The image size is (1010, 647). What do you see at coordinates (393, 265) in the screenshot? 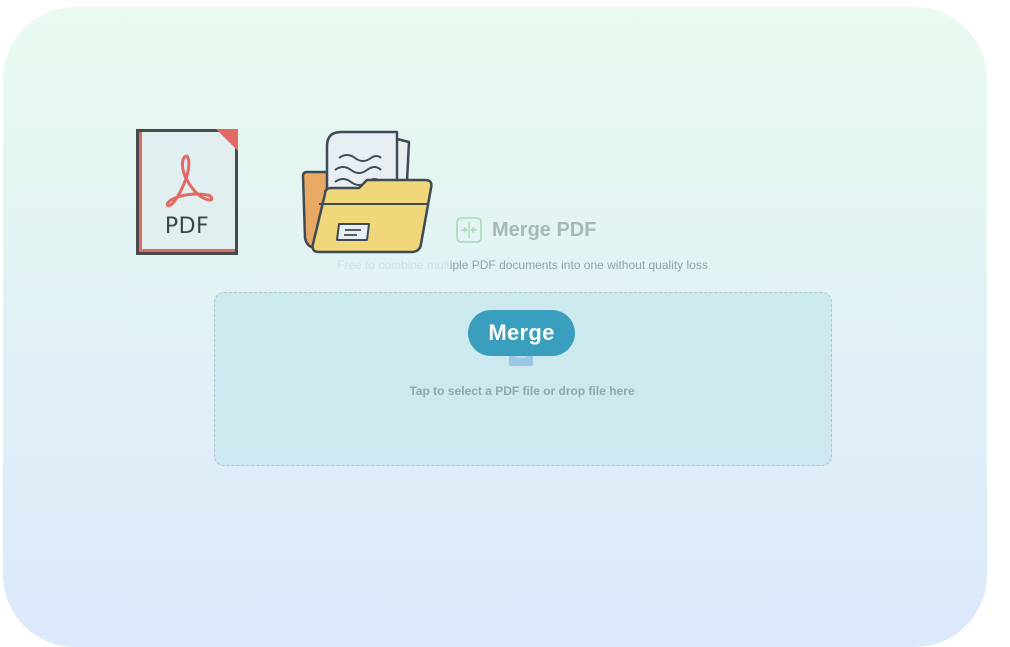
I see `subtitle-faded-part: Free to combine mult` at bounding box center [393, 265].